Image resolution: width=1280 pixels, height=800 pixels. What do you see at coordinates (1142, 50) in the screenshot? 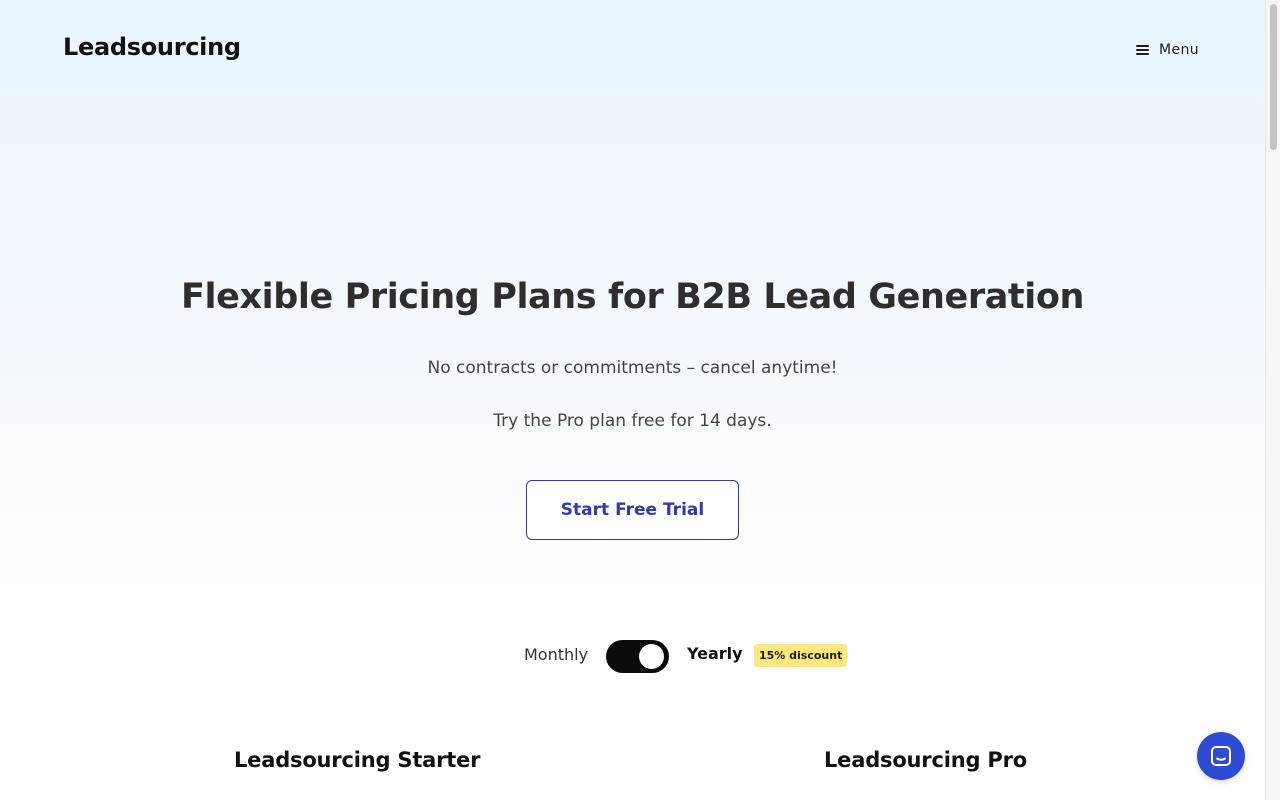
I see `hamburger-icon` at bounding box center [1142, 50].